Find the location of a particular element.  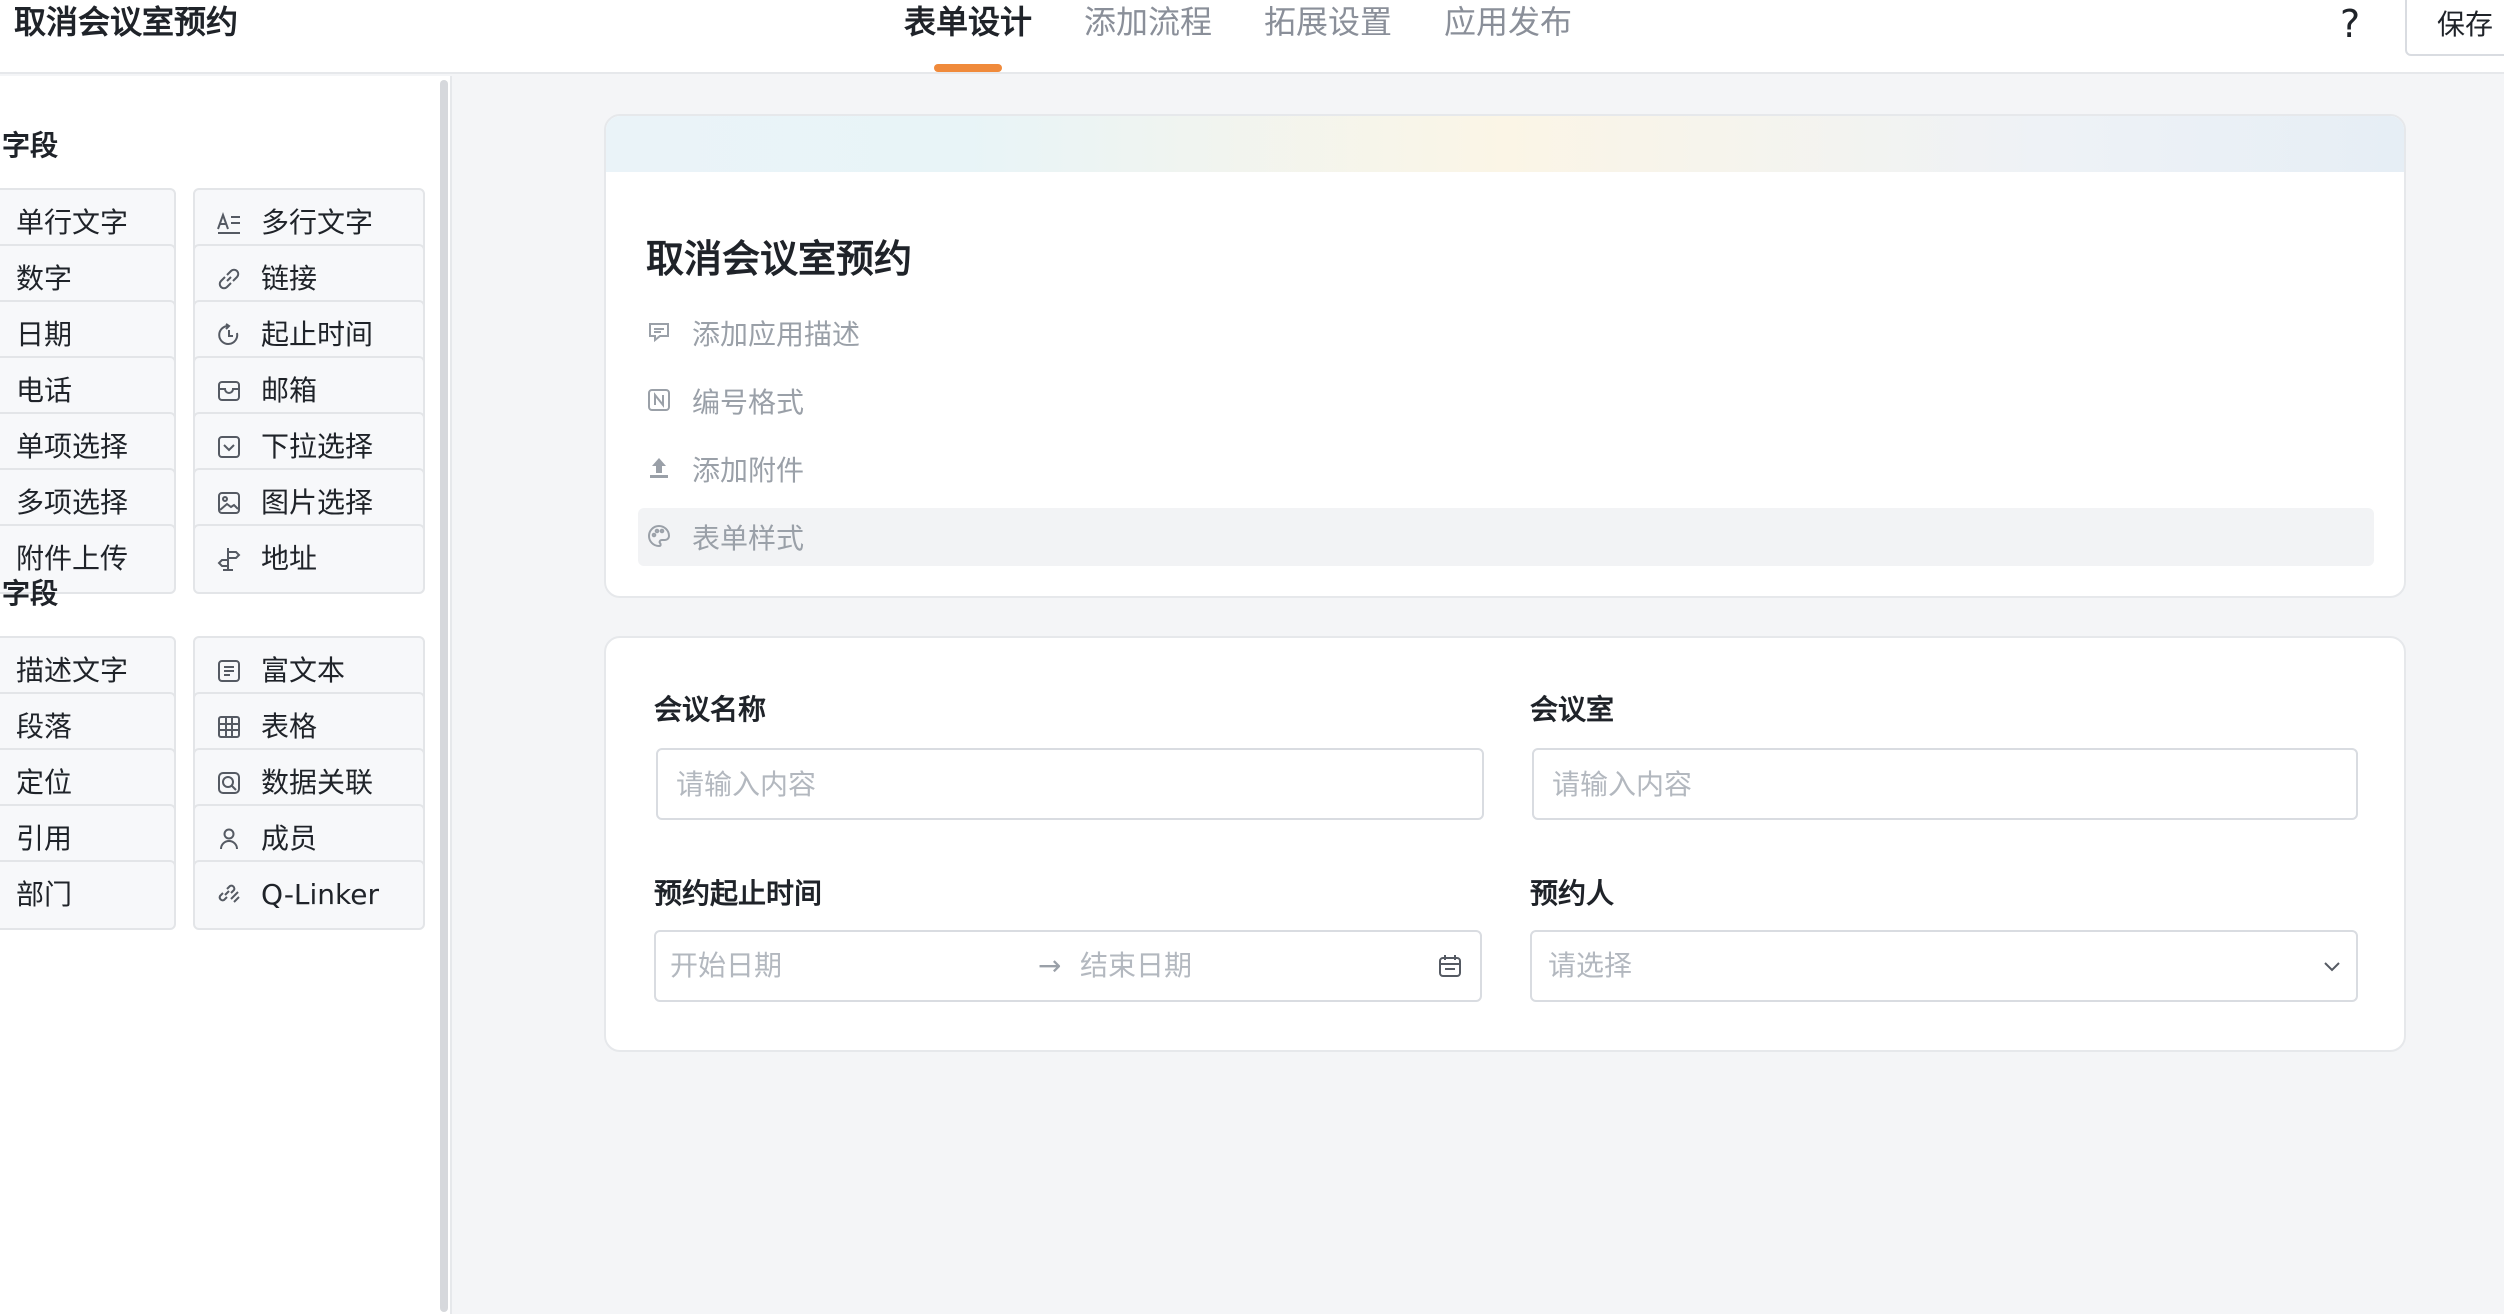

meeting-room-input is located at coordinates (1945, 784).